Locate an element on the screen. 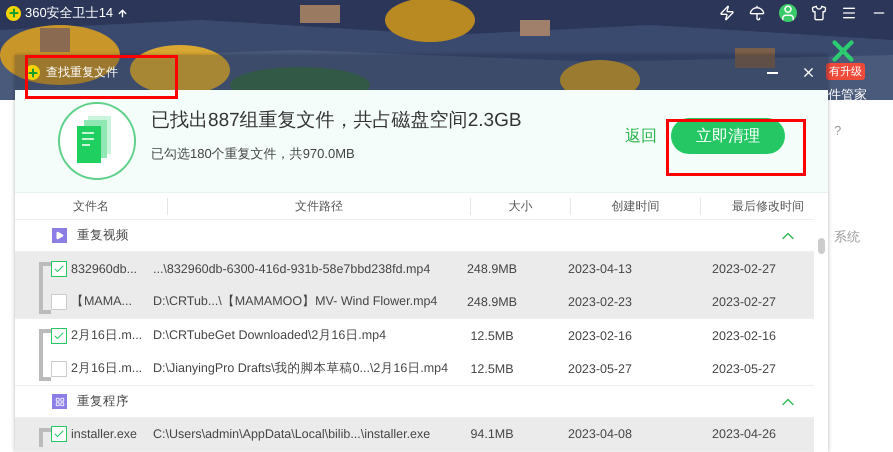 The height and width of the screenshot is (452, 893). side-text: 系统 is located at coordinates (847, 237).